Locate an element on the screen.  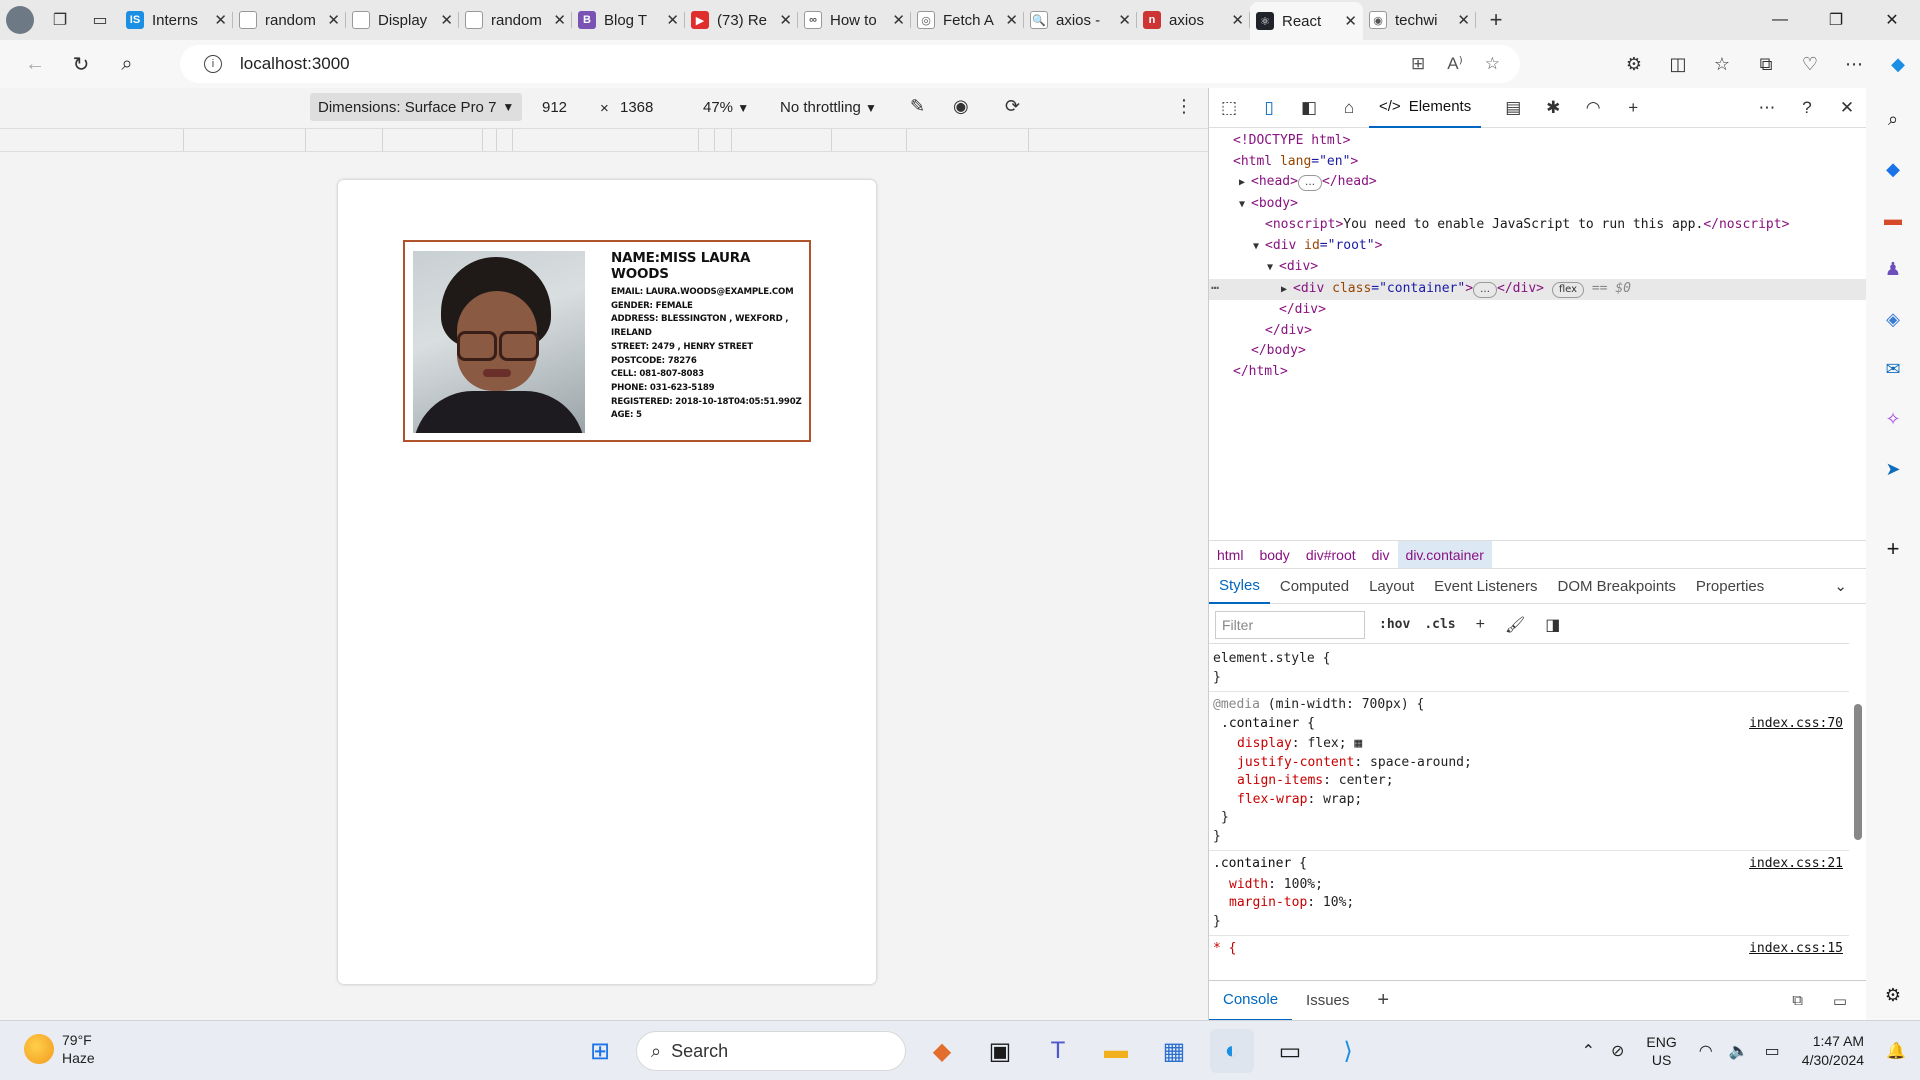
new-rule-plus-icon: + is located at coordinates (1480, 625).